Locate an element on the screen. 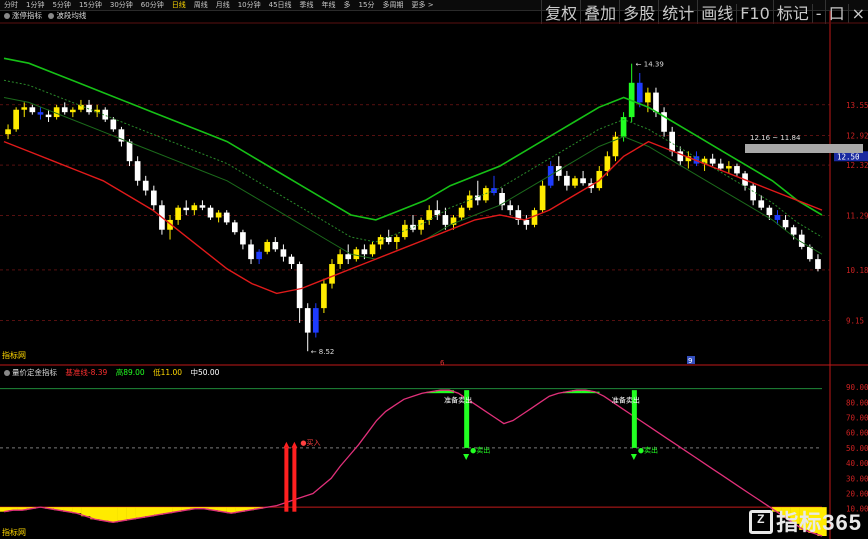  sub-y-tick: 90.00 is located at coordinates (857, 387).